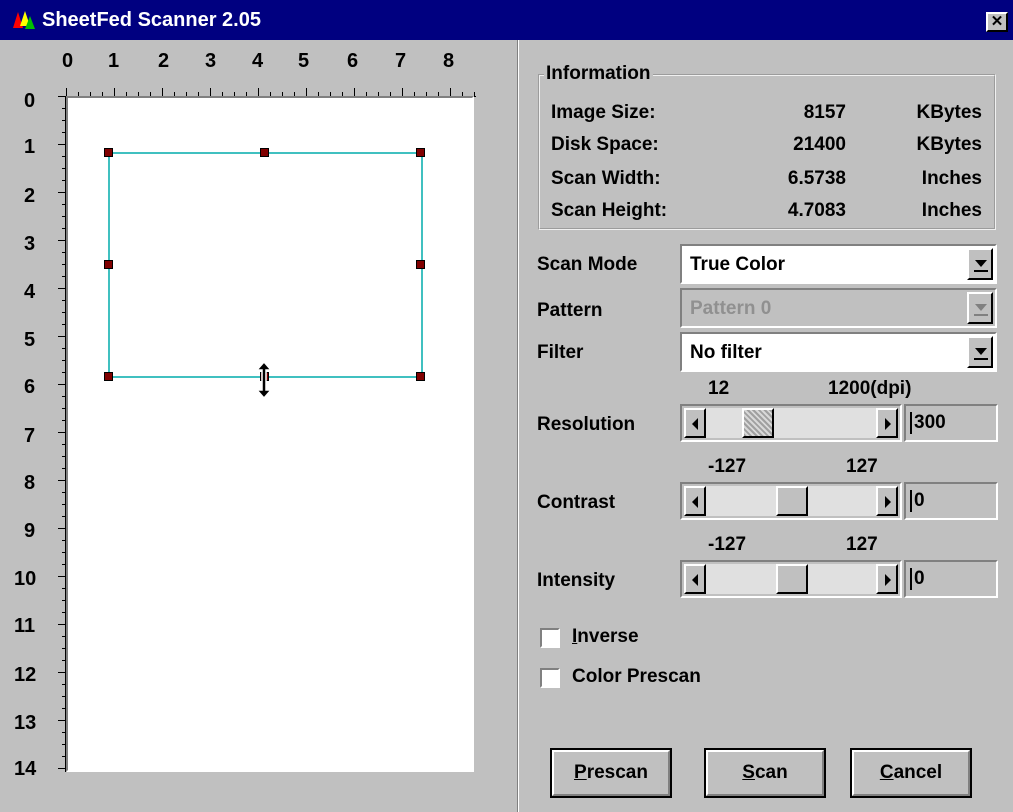  I want to click on prescan-label-rest: rescan, so click(617, 772).